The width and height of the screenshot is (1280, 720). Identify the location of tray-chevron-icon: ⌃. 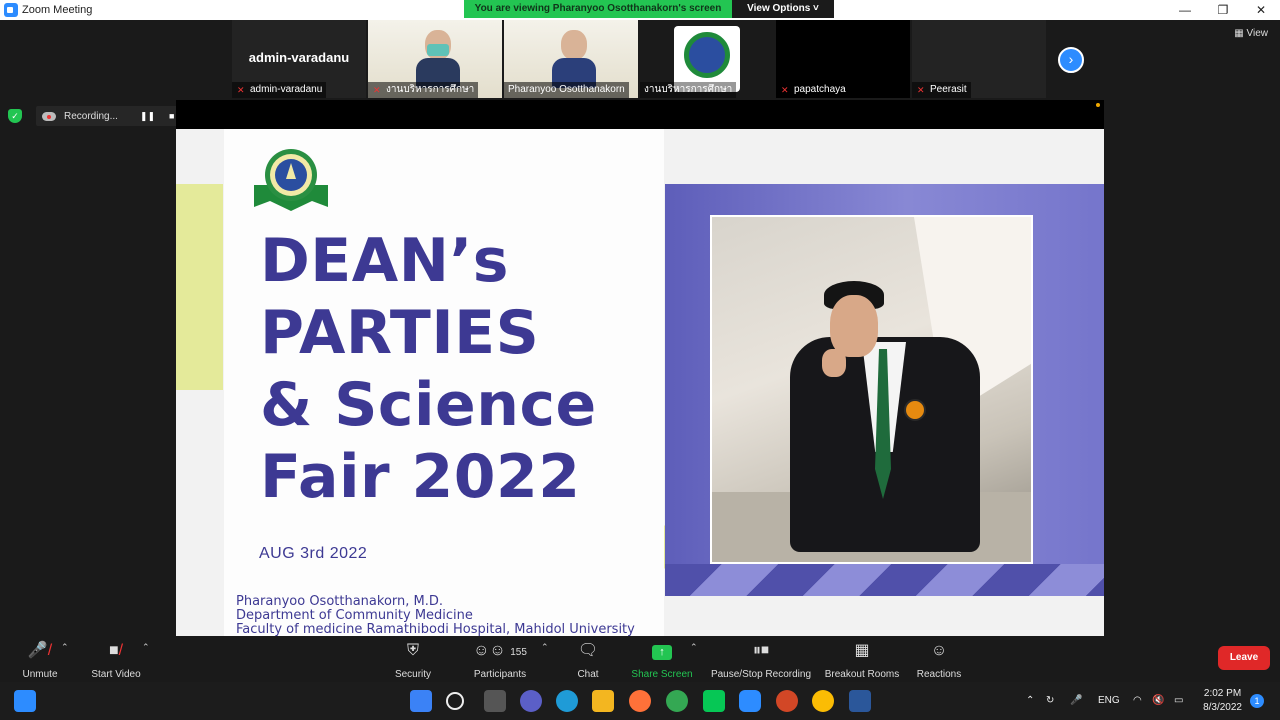
(1030, 701).